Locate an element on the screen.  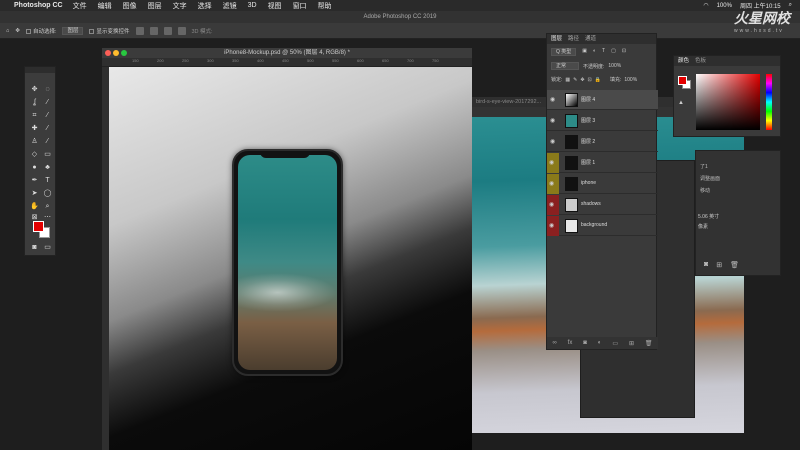
prop-item: 调整画面 is located at coordinates (710, 178).